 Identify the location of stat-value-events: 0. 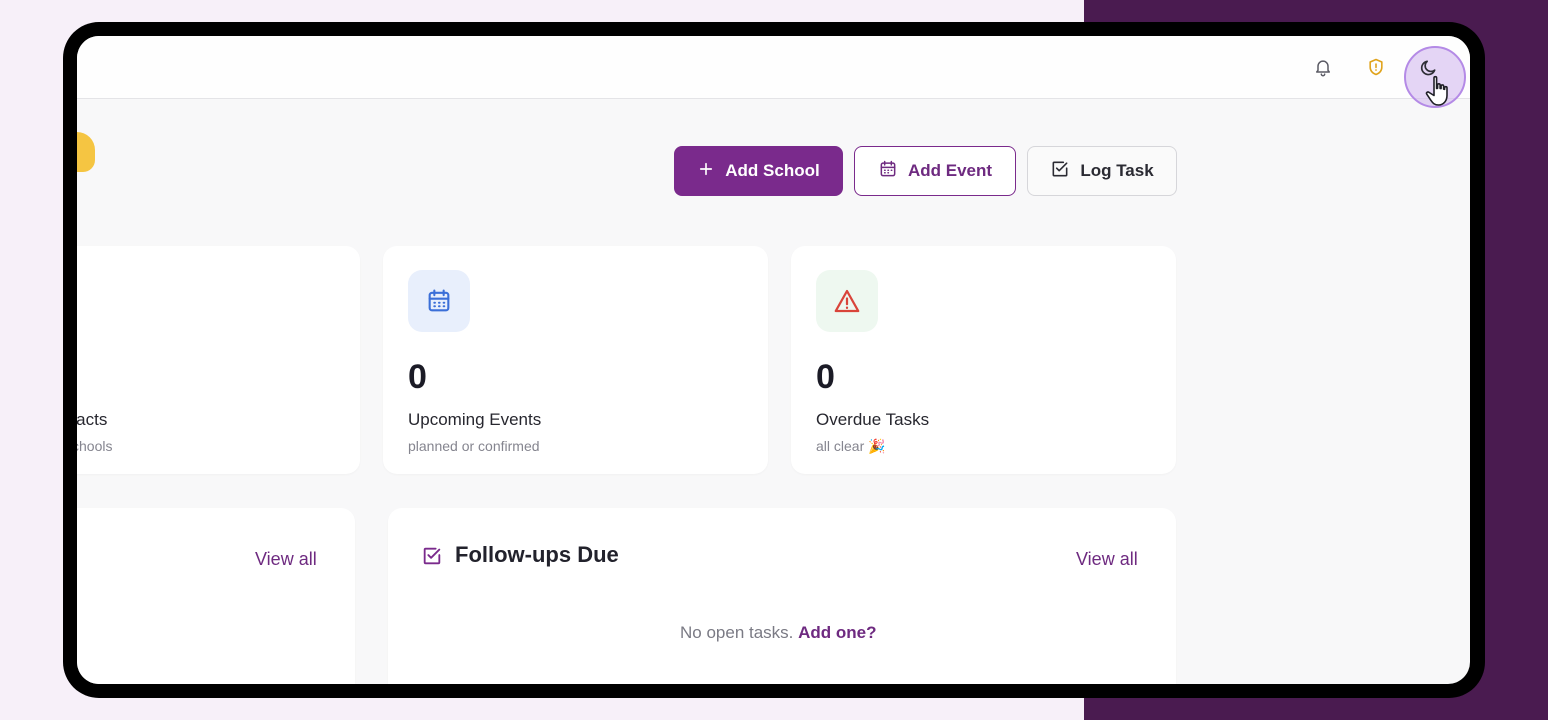
(417, 377).